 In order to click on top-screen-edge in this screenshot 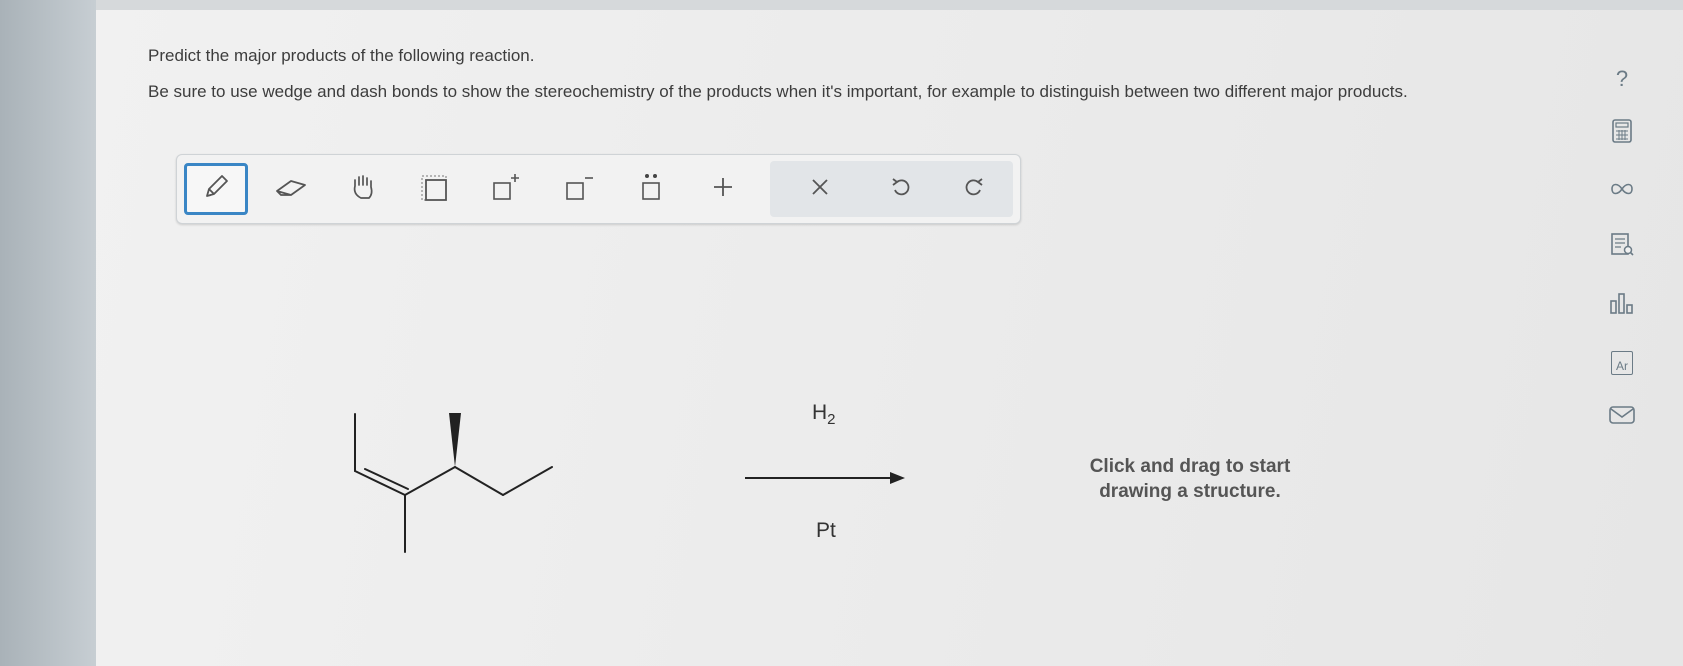, I will do `click(889, 5)`.